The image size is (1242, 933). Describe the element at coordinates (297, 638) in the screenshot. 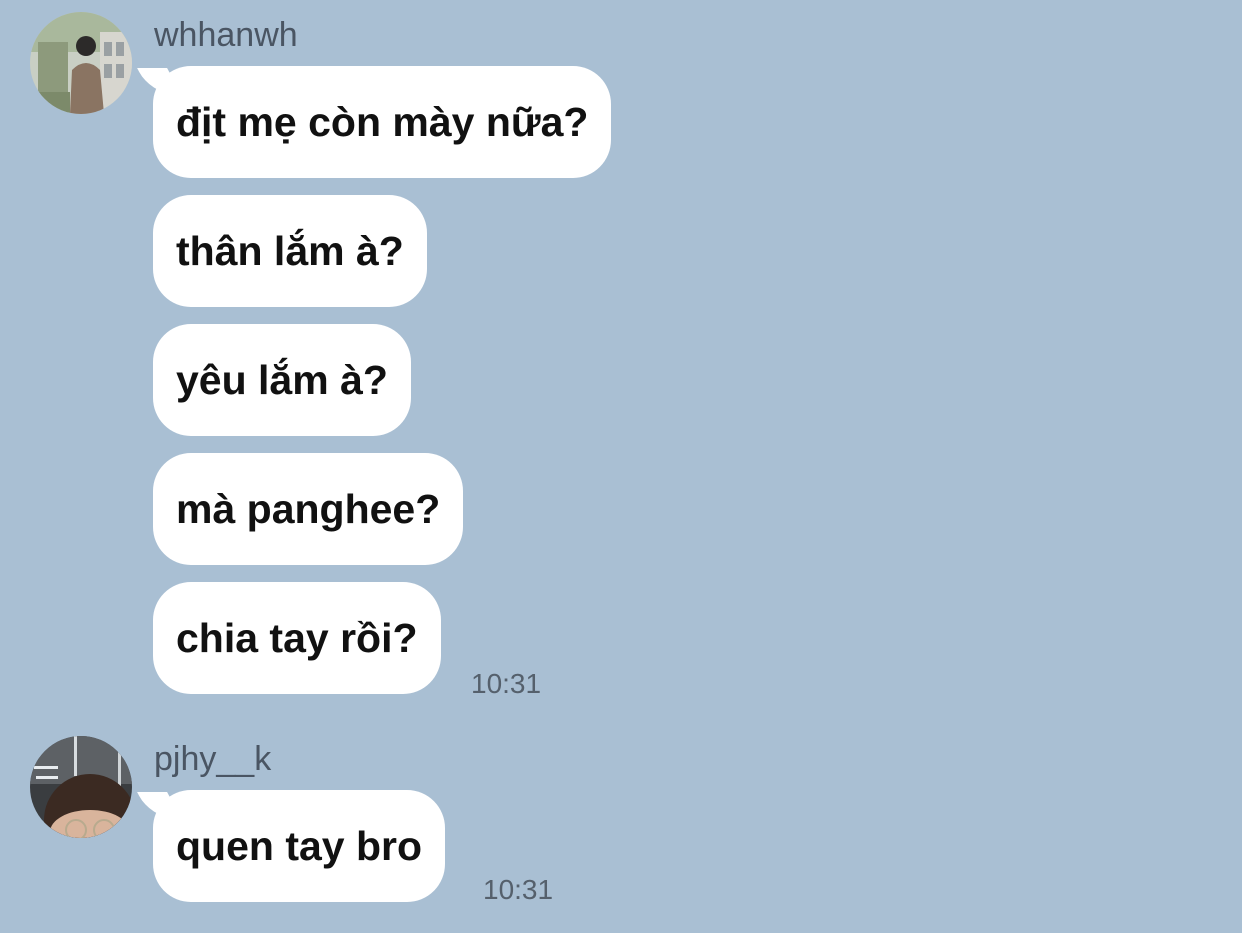

I see `message-bubble: chia tay rồi?` at that location.